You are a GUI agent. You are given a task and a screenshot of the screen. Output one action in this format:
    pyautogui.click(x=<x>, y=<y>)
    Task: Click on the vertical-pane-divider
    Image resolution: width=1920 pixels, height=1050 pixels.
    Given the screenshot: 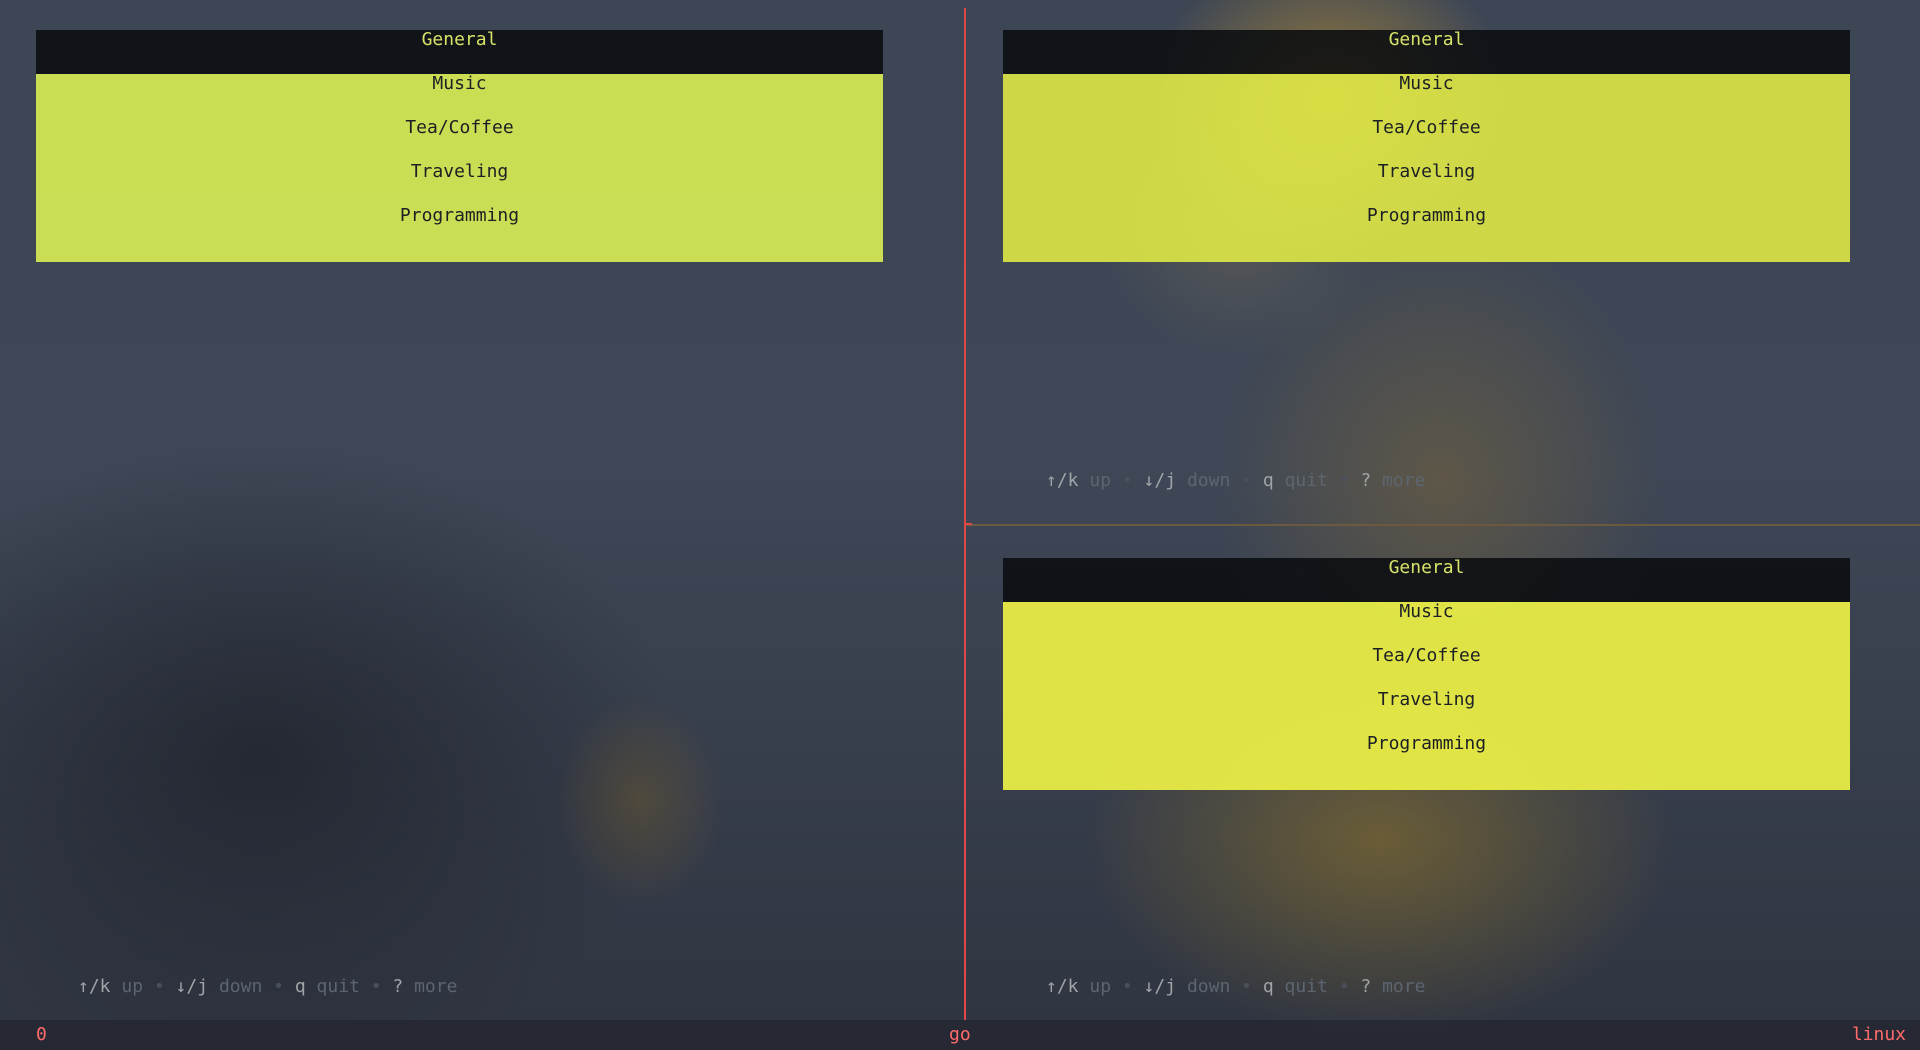 What is the action you would take?
    pyautogui.click(x=965, y=514)
    